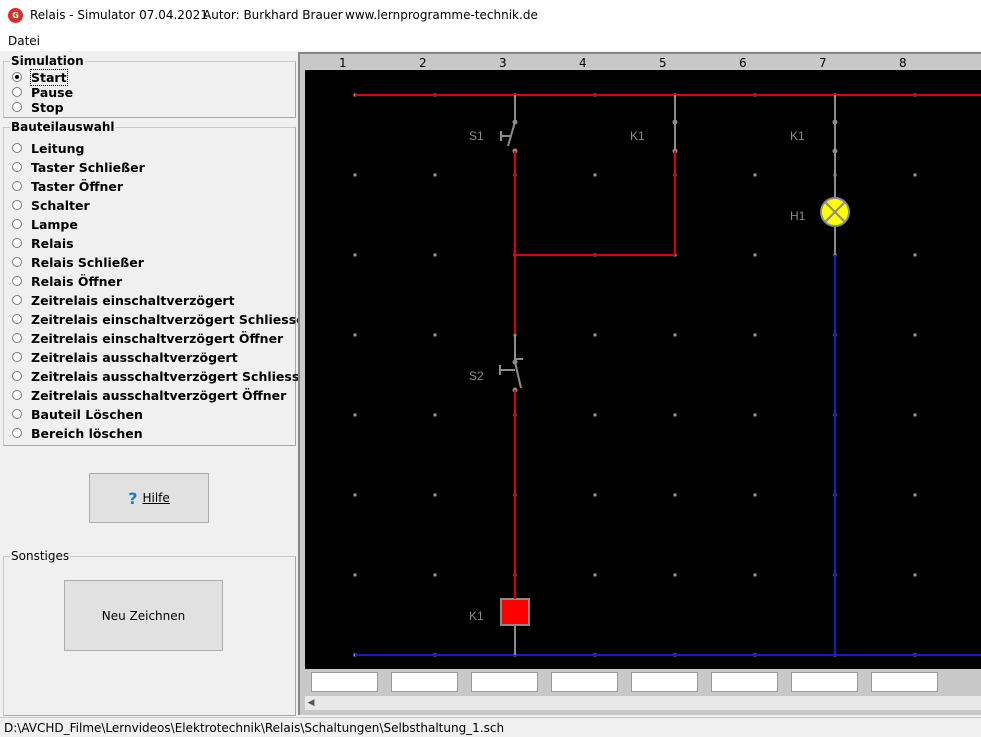 This screenshot has height=737, width=981. What do you see at coordinates (125, 357) in the screenshot?
I see `part-option-12: Zeitrelais ausschaltverzögert` at bounding box center [125, 357].